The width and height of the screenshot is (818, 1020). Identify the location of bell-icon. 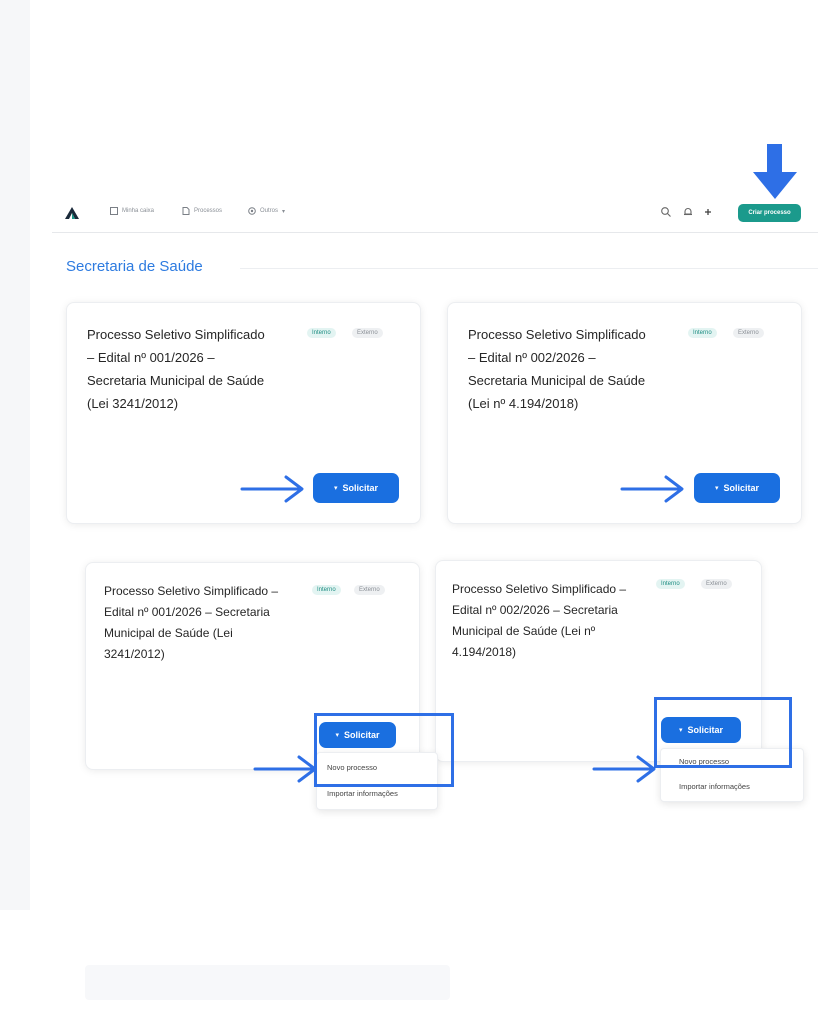
(688, 212).